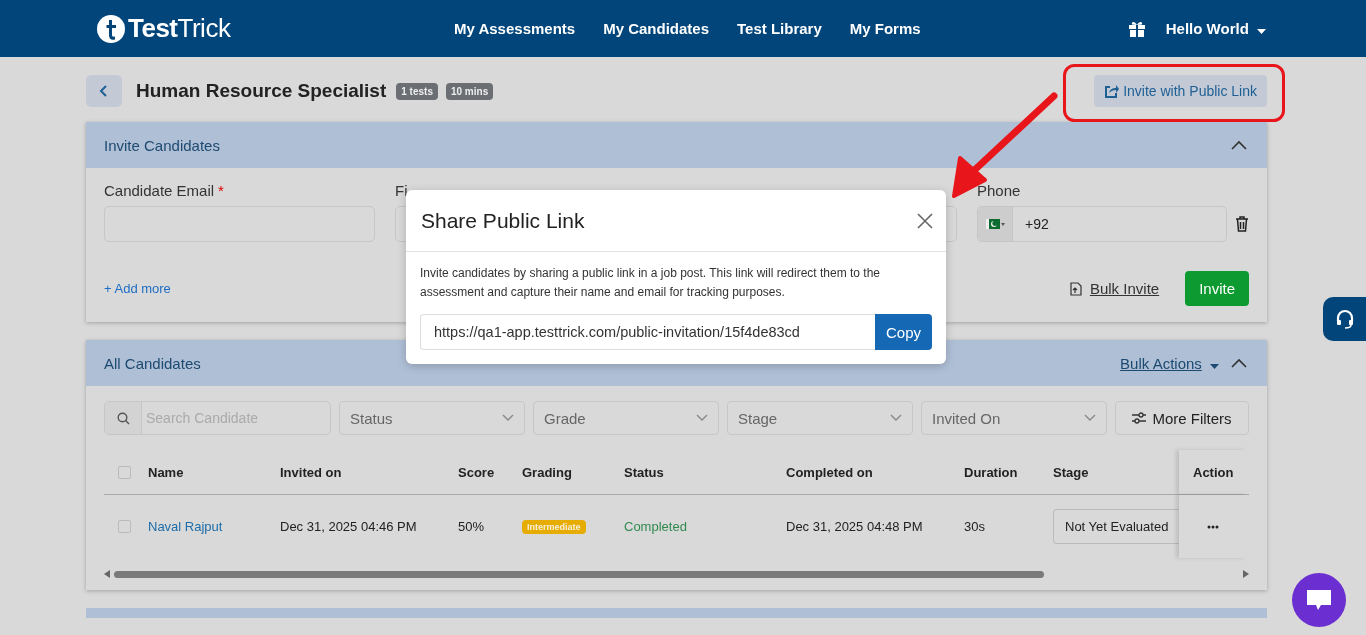 This screenshot has height=635, width=1366. I want to click on column-header: Duration, so click(991, 472).